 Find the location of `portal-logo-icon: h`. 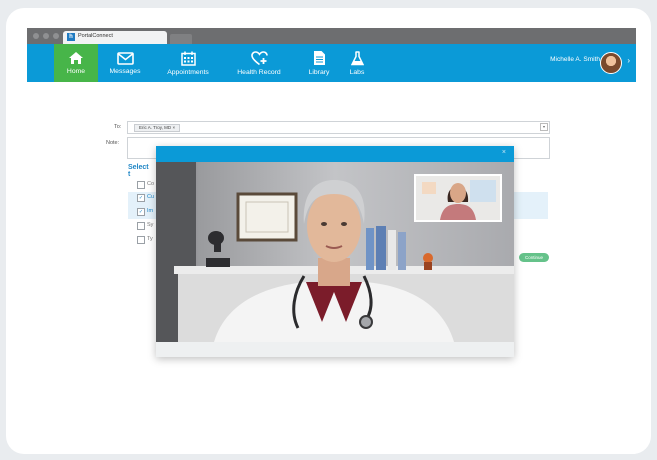

portal-logo-icon: h is located at coordinates (71, 37).